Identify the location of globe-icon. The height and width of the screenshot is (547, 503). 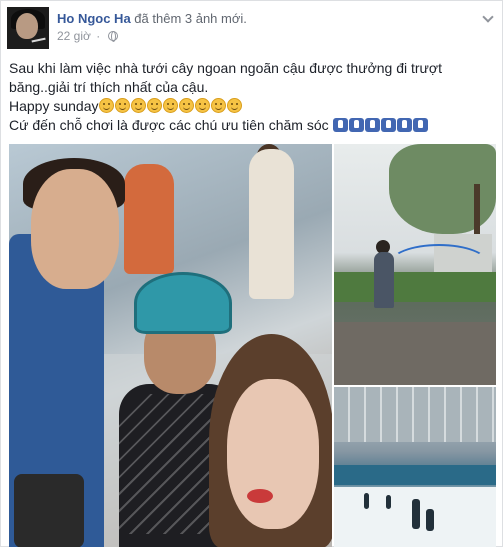
(112, 36).